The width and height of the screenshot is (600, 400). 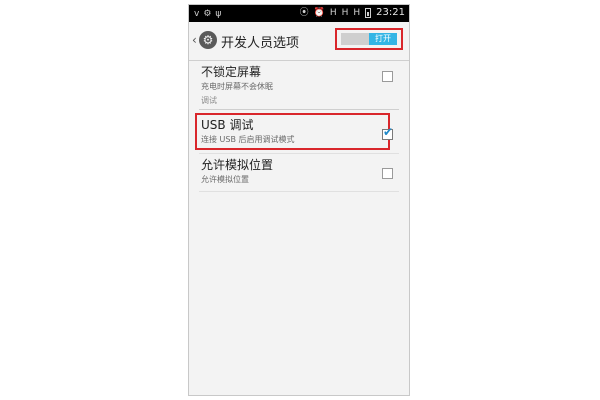 I want to click on developer-options-toggle: 打开, so click(x=369, y=39).